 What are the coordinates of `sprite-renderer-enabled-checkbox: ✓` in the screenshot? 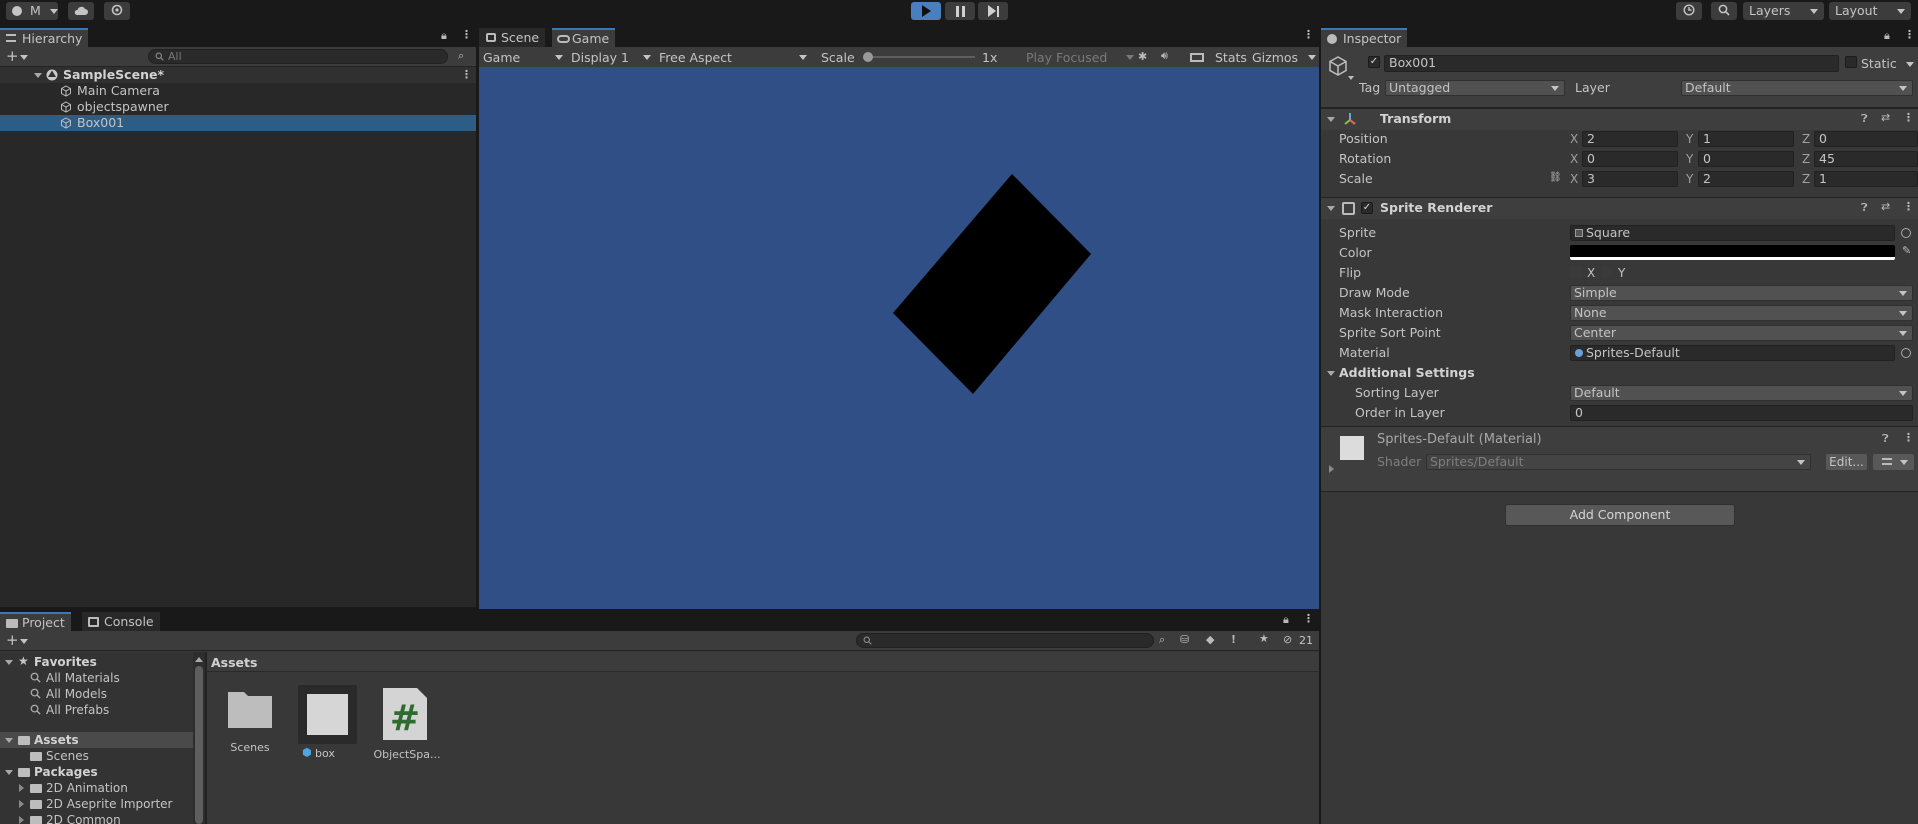 It's located at (1367, 208).